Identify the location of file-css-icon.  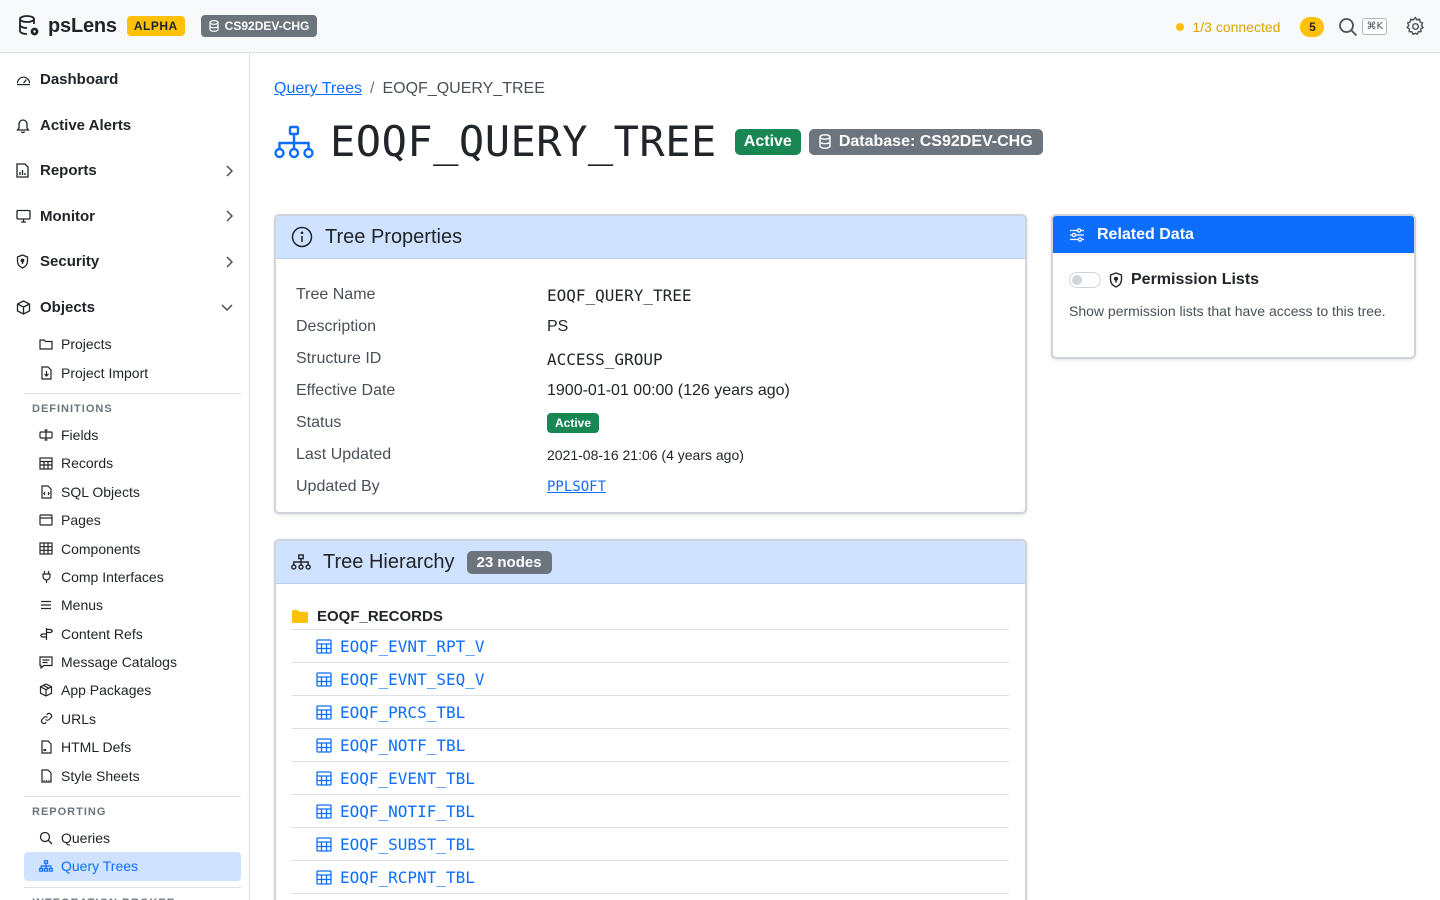
(46, 776).